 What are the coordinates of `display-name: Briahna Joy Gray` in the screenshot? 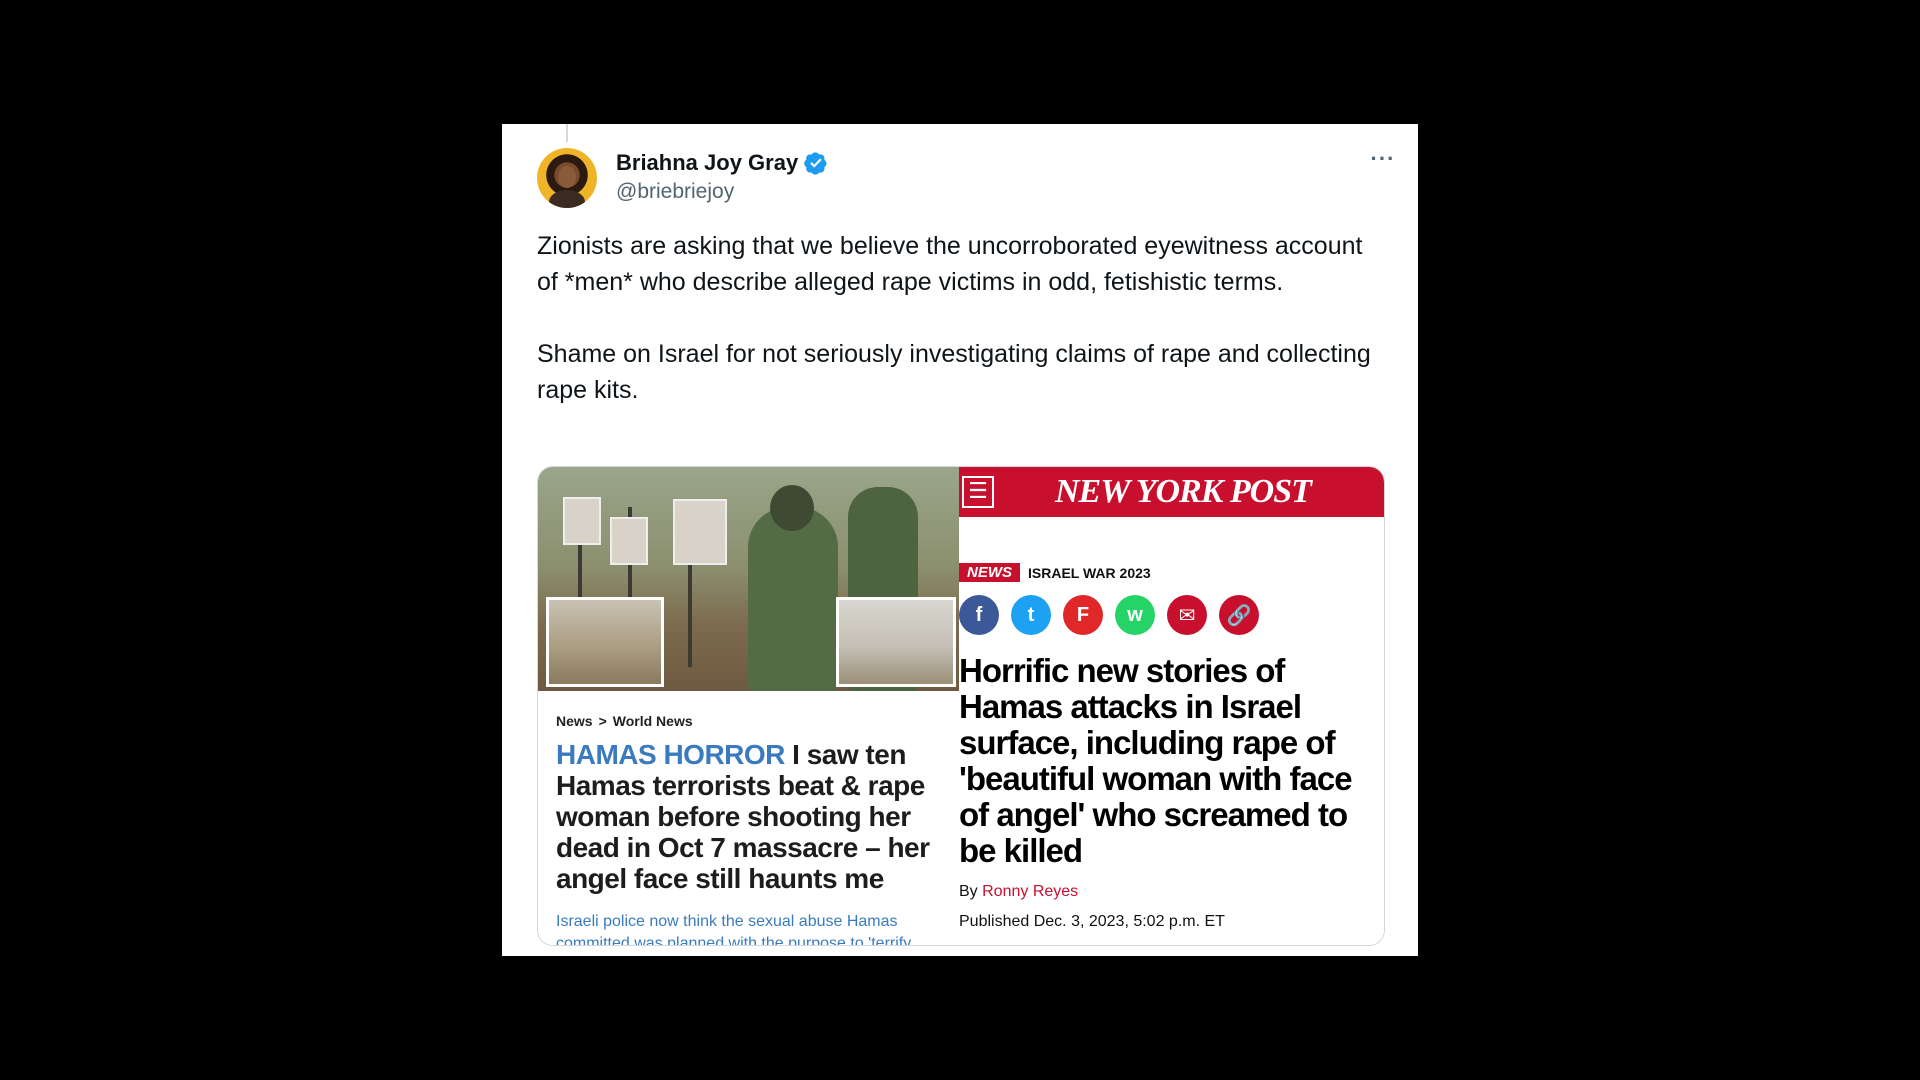 It's located at (707, 163).